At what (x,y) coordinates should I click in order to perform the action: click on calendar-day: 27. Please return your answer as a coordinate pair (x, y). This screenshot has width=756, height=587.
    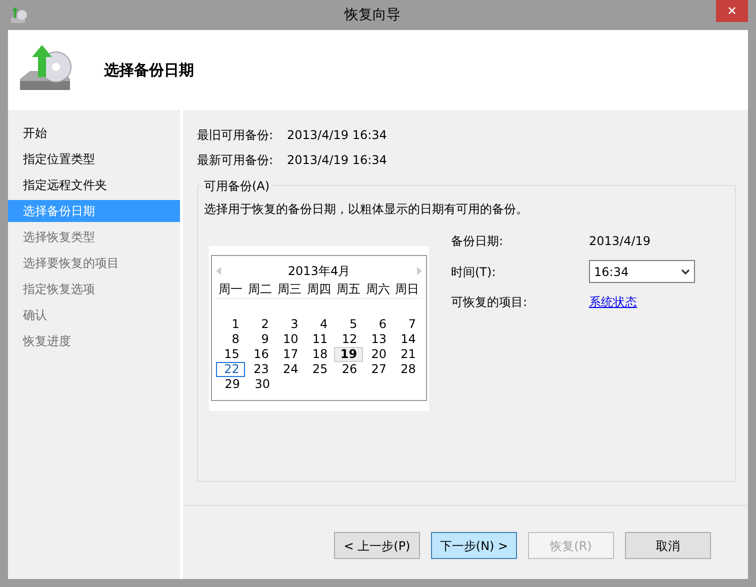
    Looking at the image, I should click on (378, 369).